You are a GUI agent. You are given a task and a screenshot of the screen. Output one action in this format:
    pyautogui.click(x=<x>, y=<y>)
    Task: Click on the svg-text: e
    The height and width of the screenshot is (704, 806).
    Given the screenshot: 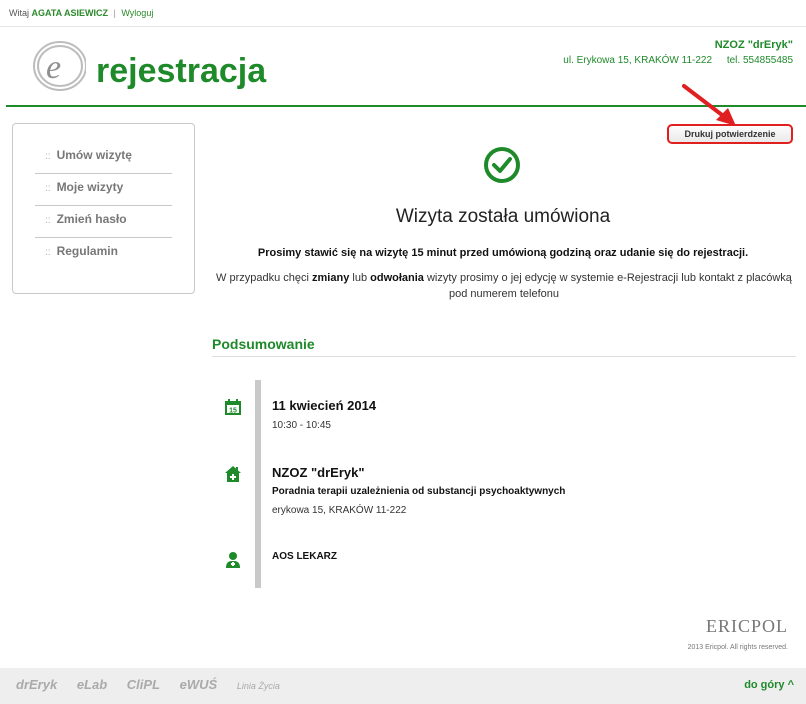 What is the action you would take?
    pyautogui.click(x=53, y=67)
    